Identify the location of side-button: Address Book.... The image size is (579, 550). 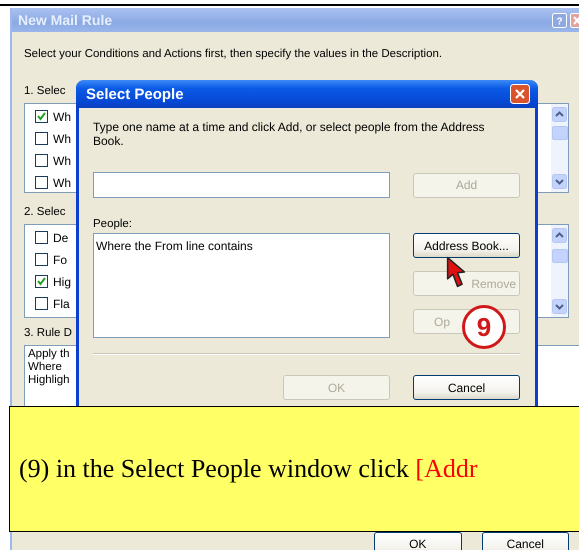
(466, 245).